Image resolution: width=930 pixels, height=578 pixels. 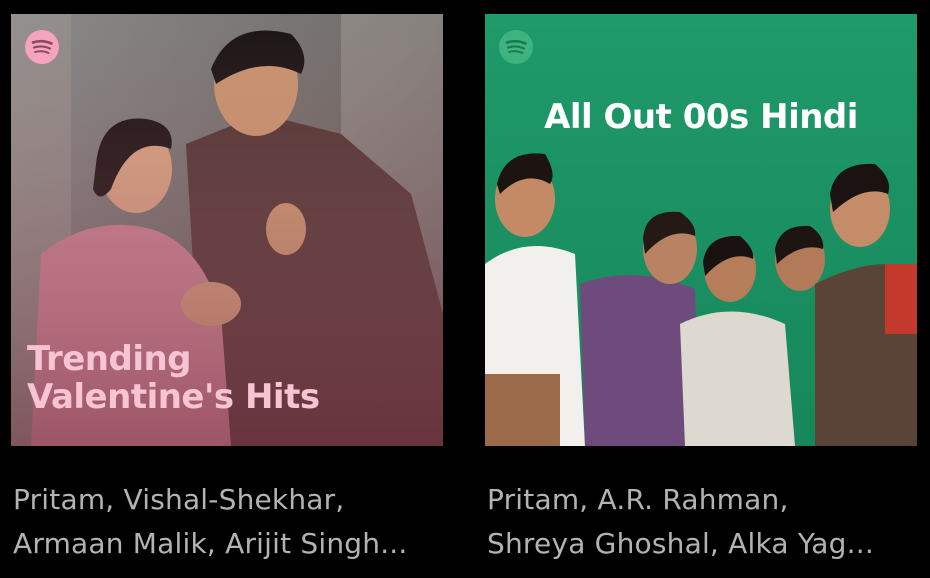 I want to click on cover-title-line: All Out 00s Hindi, so click(x=701, y=117).